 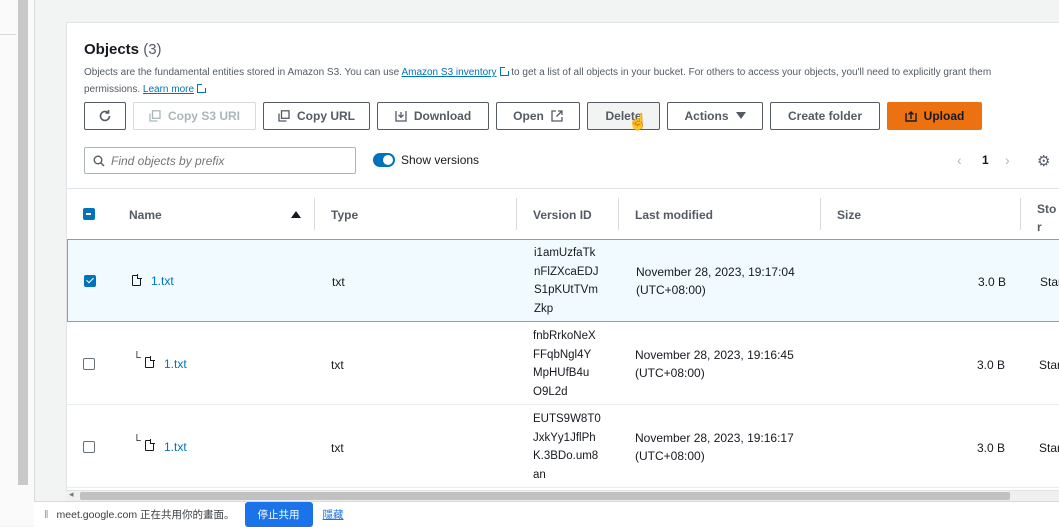 What do you see at coordinates (825, 116) in the screenshot?
I see `create-folder-button: Create folder` at bounding box center [825, 116].